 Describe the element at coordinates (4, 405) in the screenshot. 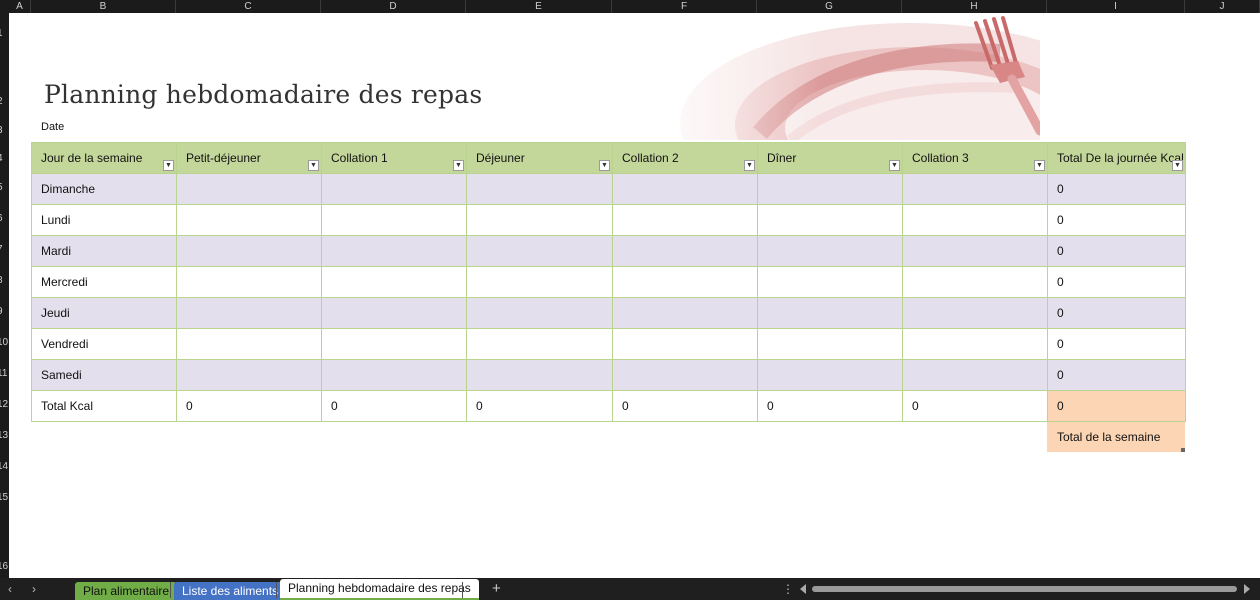

I see `row-number: 12` at that location.